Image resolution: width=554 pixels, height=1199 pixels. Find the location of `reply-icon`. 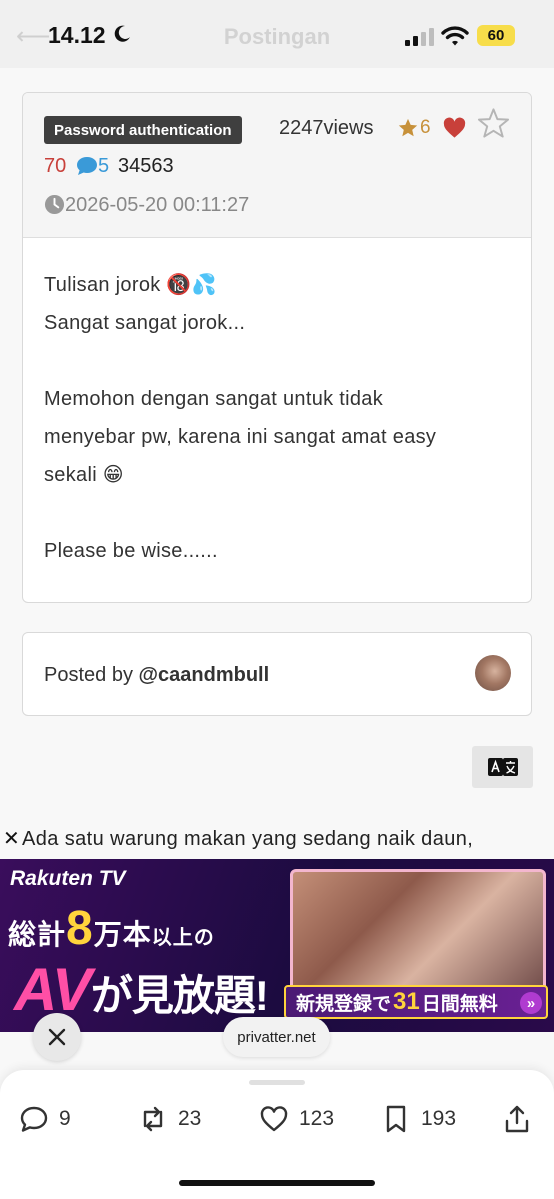

reply-icon is located at coordinates (34, 1119).